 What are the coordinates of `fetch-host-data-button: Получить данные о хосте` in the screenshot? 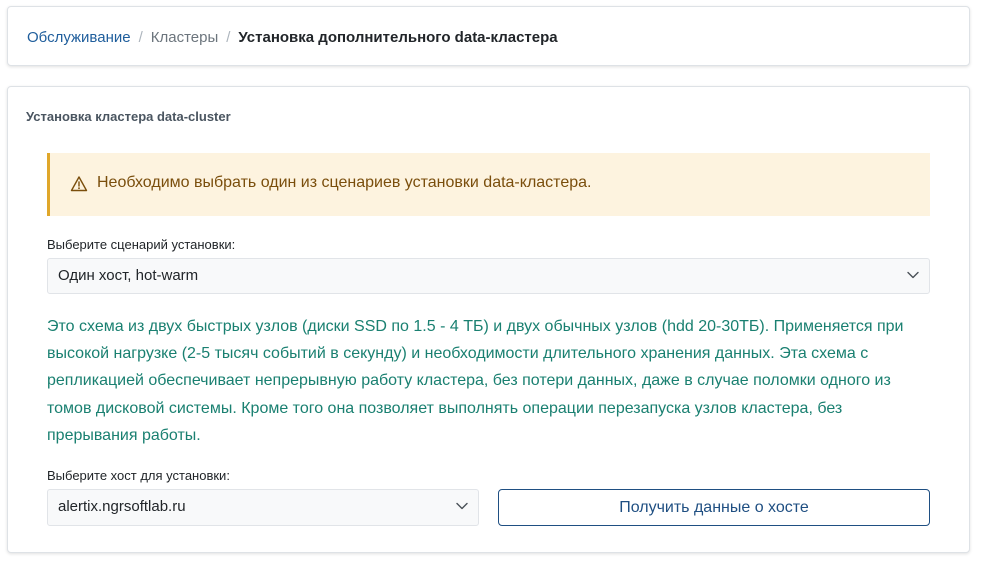 It's located at (714, 507).